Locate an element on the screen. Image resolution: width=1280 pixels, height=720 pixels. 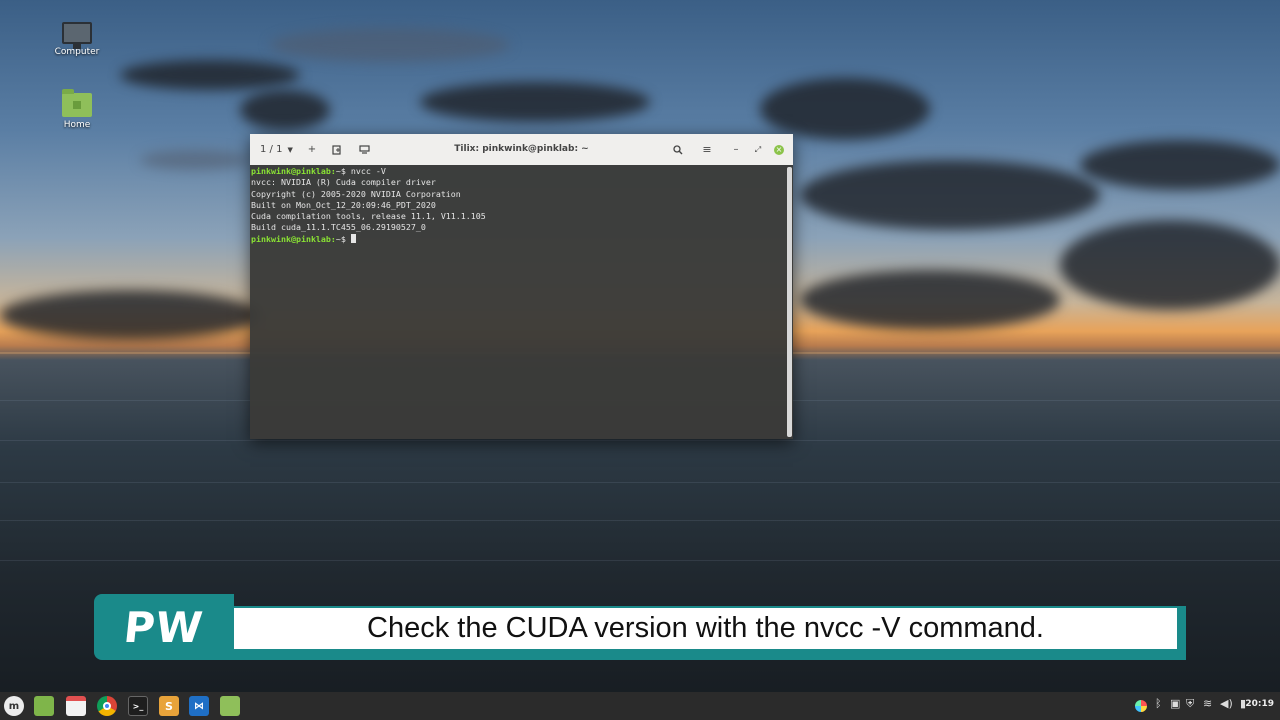
color-icon is located at coordinates (1141, 706).